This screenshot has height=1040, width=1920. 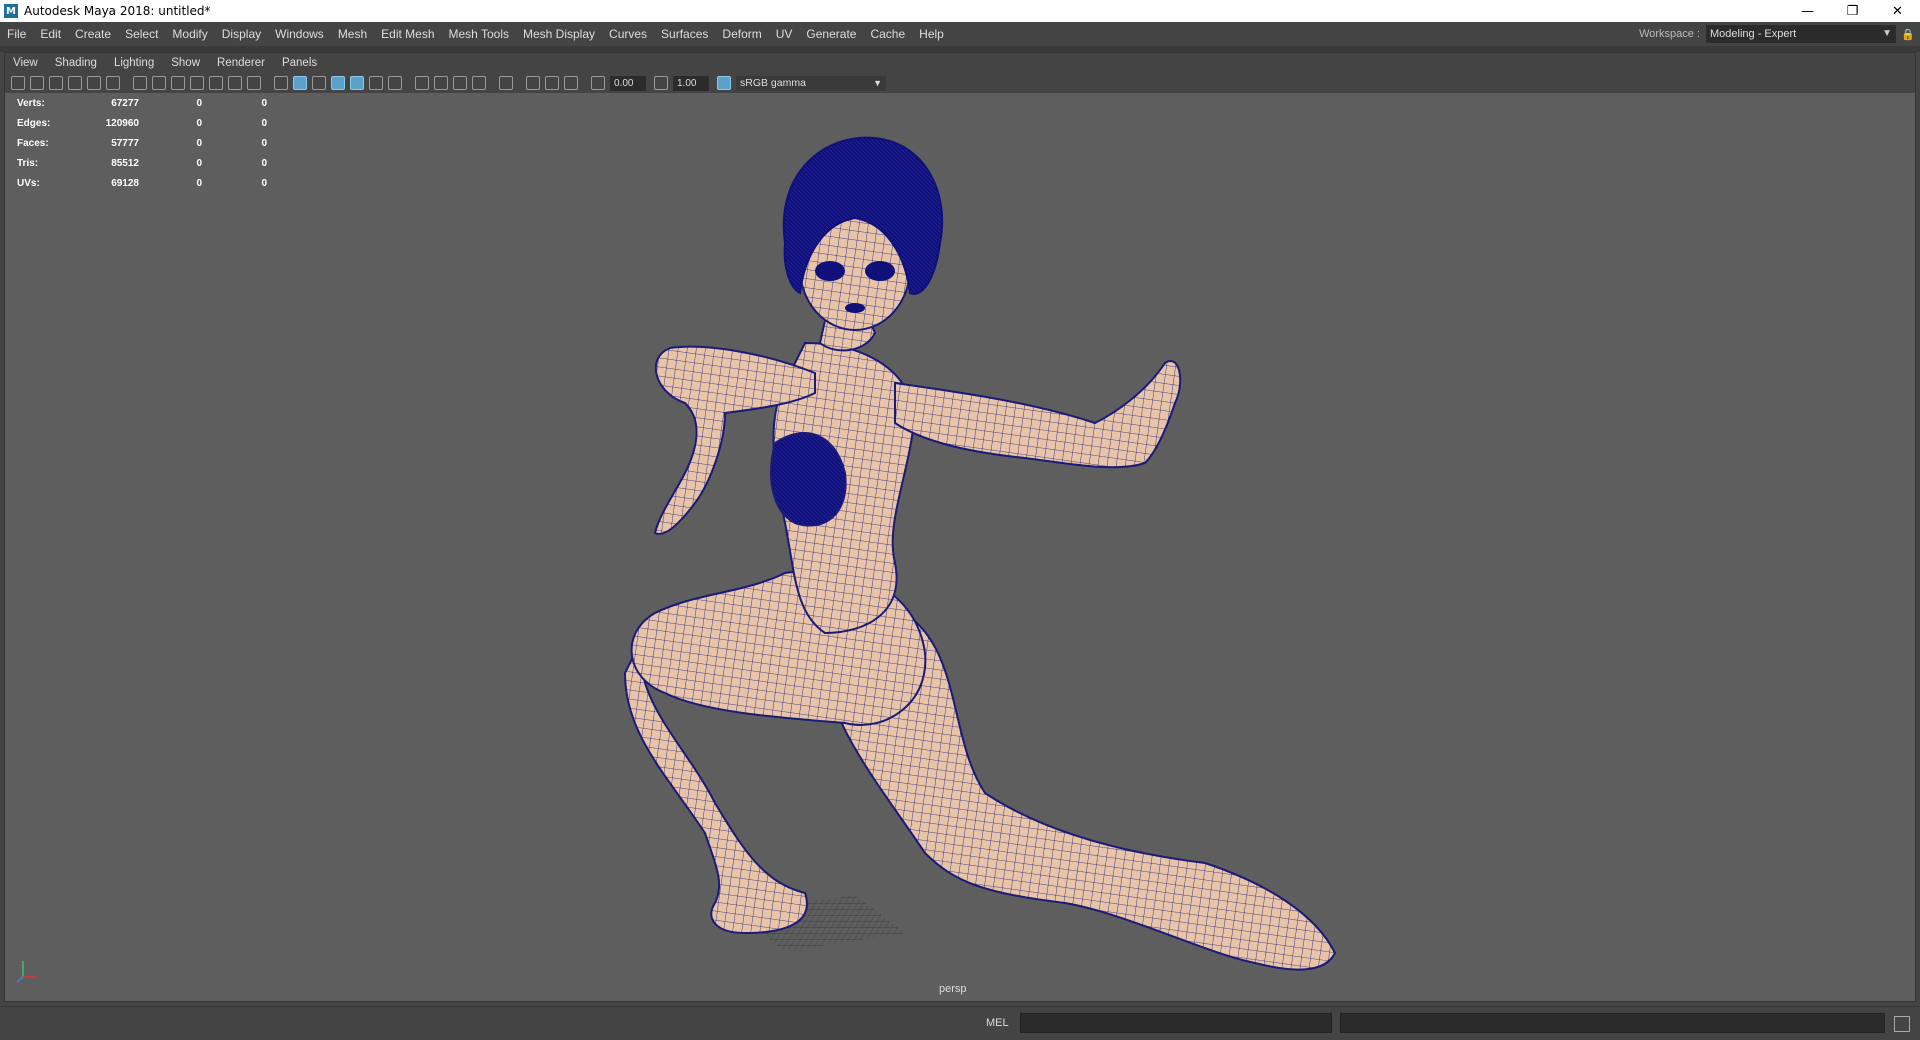 I want to click on menu-mesh-tools: Mesh Tools, so click(x=479, y=34).